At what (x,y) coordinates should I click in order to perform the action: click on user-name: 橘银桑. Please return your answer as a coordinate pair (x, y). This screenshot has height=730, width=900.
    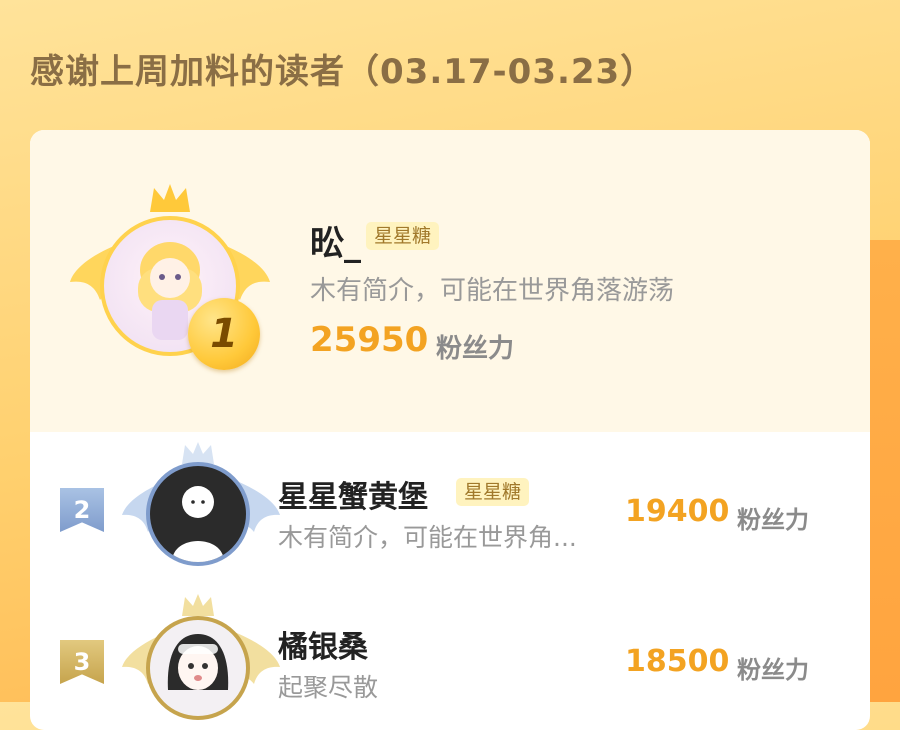
    Looking at the image, I should click on (323, 644).